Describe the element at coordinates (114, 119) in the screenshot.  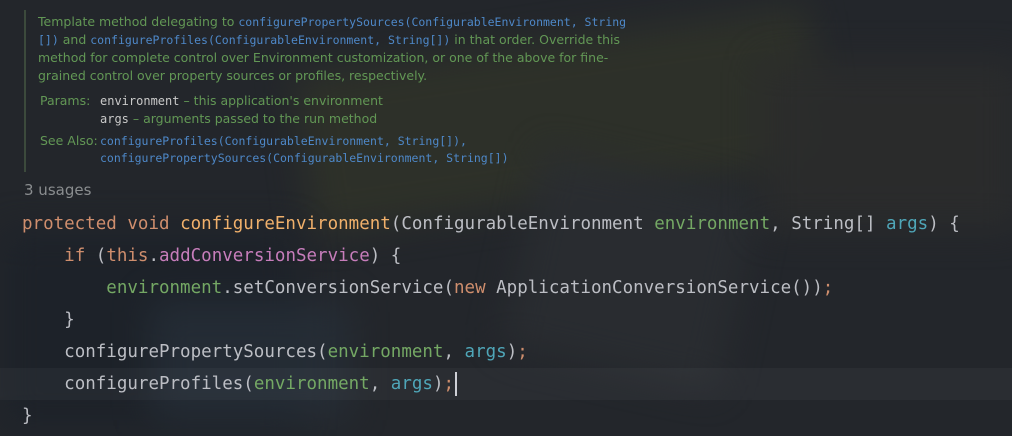
I see `doc-param-name: args` at that location.